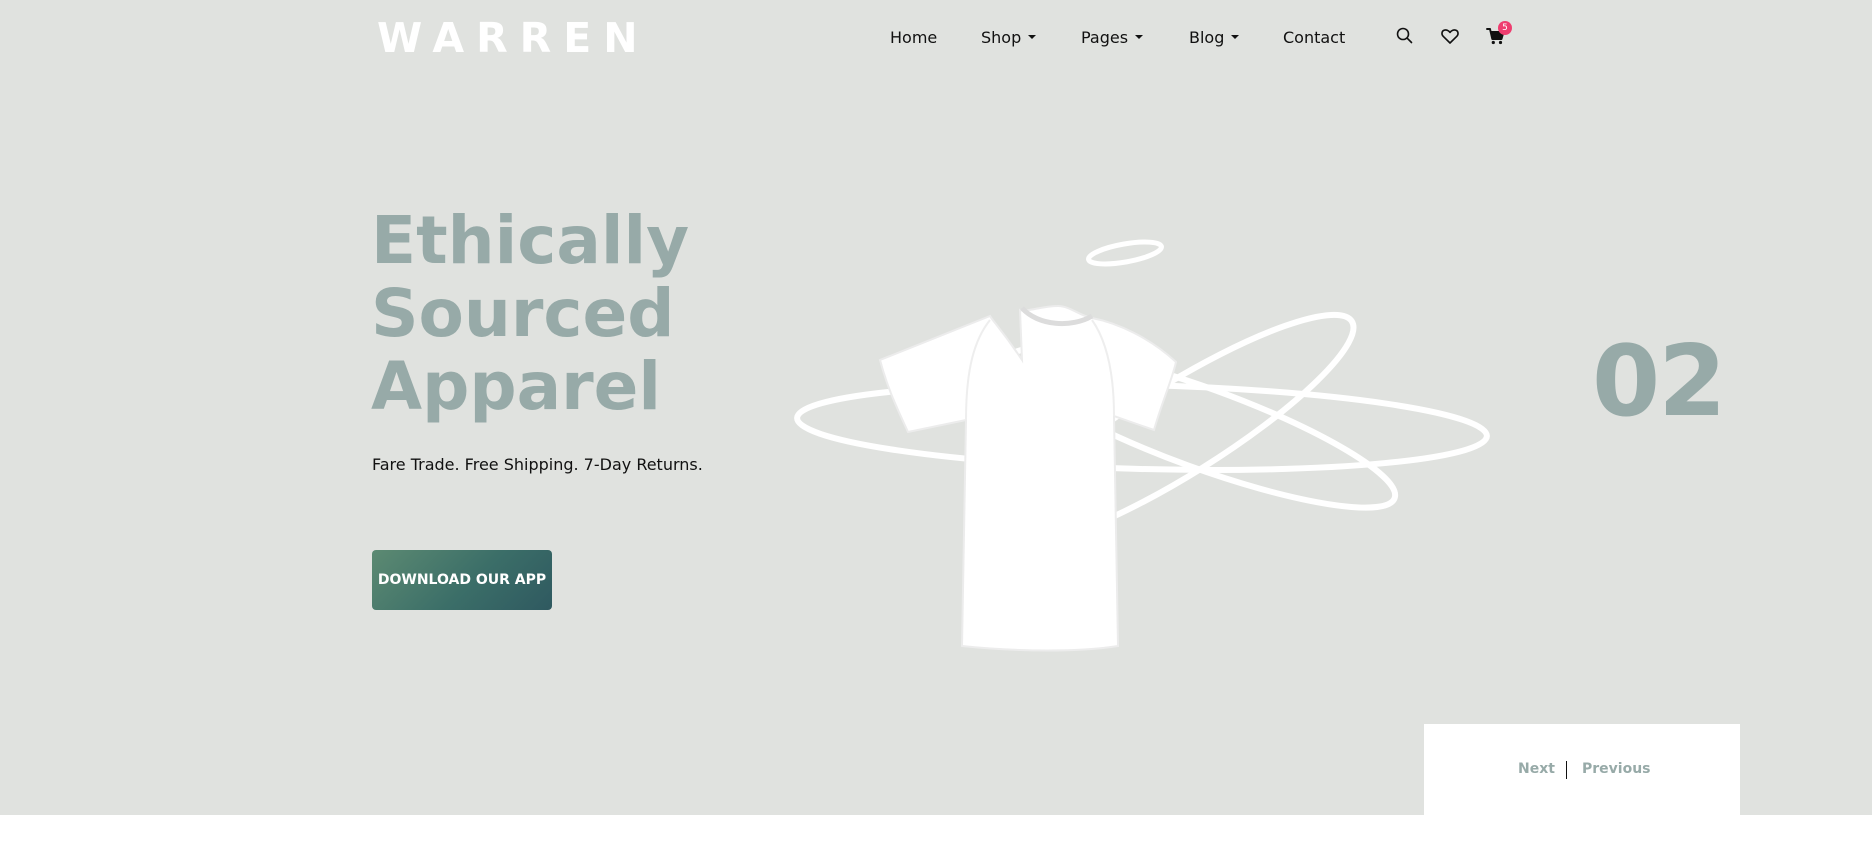  I want to click on heart-icon, so click(1450, 36).